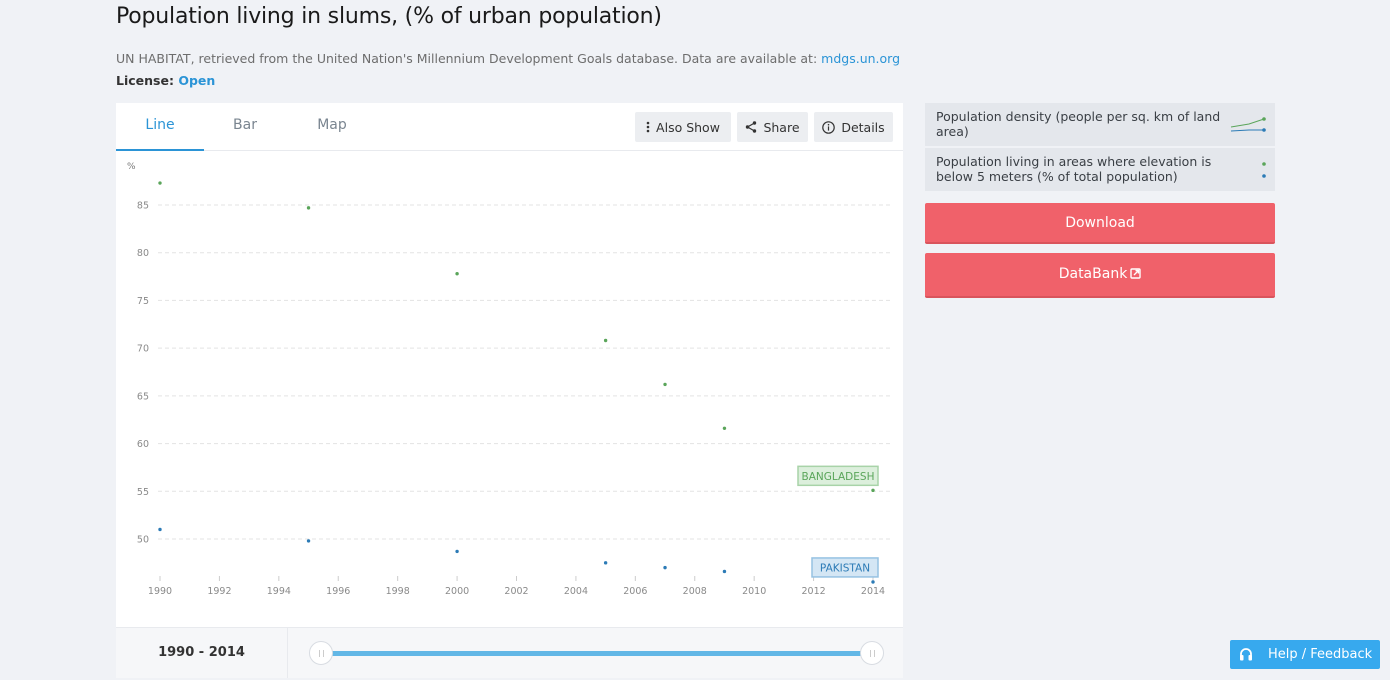  I want to click on share-icon, so click(751, 127).